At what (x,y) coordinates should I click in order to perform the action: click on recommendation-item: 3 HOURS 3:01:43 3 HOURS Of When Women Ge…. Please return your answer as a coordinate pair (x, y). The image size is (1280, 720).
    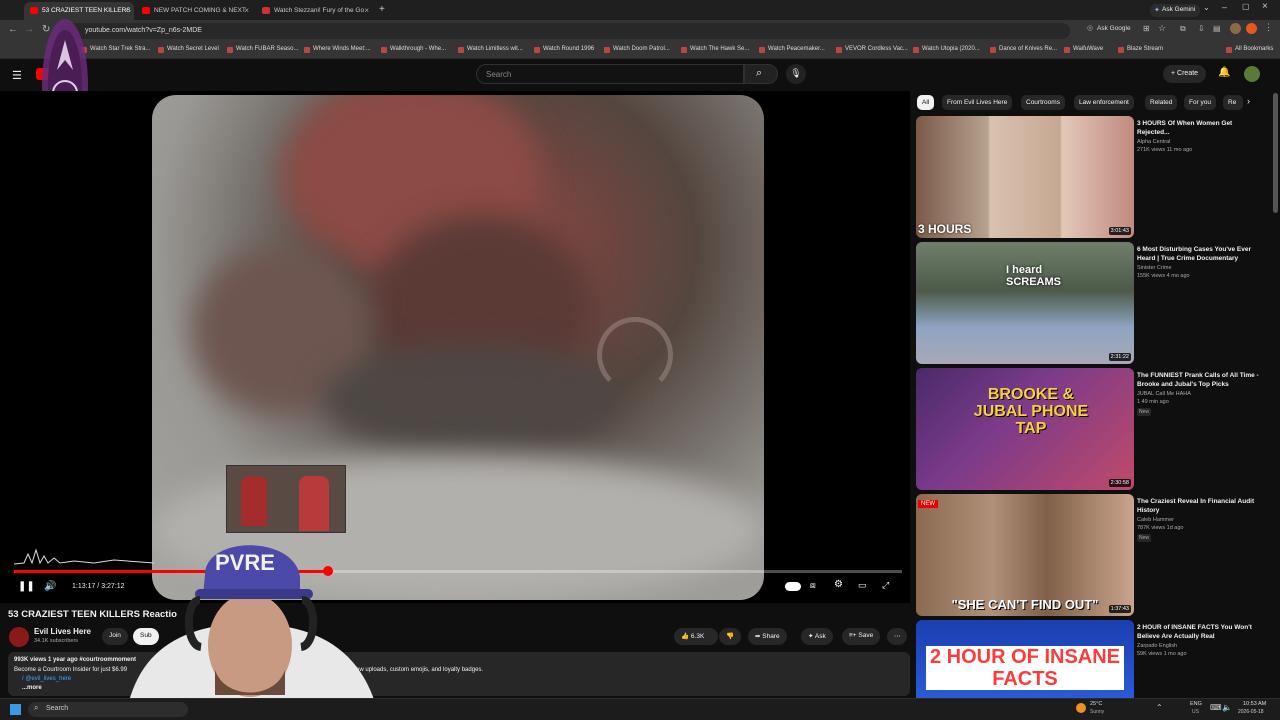
    Looking at the image, I should click on (1091, 178).